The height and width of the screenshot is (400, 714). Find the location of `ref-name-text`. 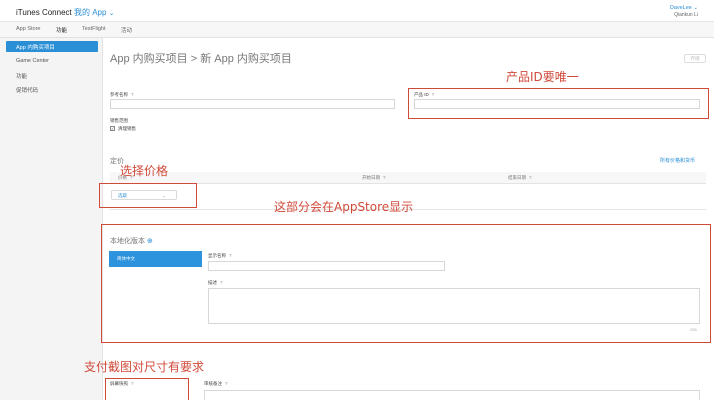

ref-name-text is located at coordinates (252, 104).